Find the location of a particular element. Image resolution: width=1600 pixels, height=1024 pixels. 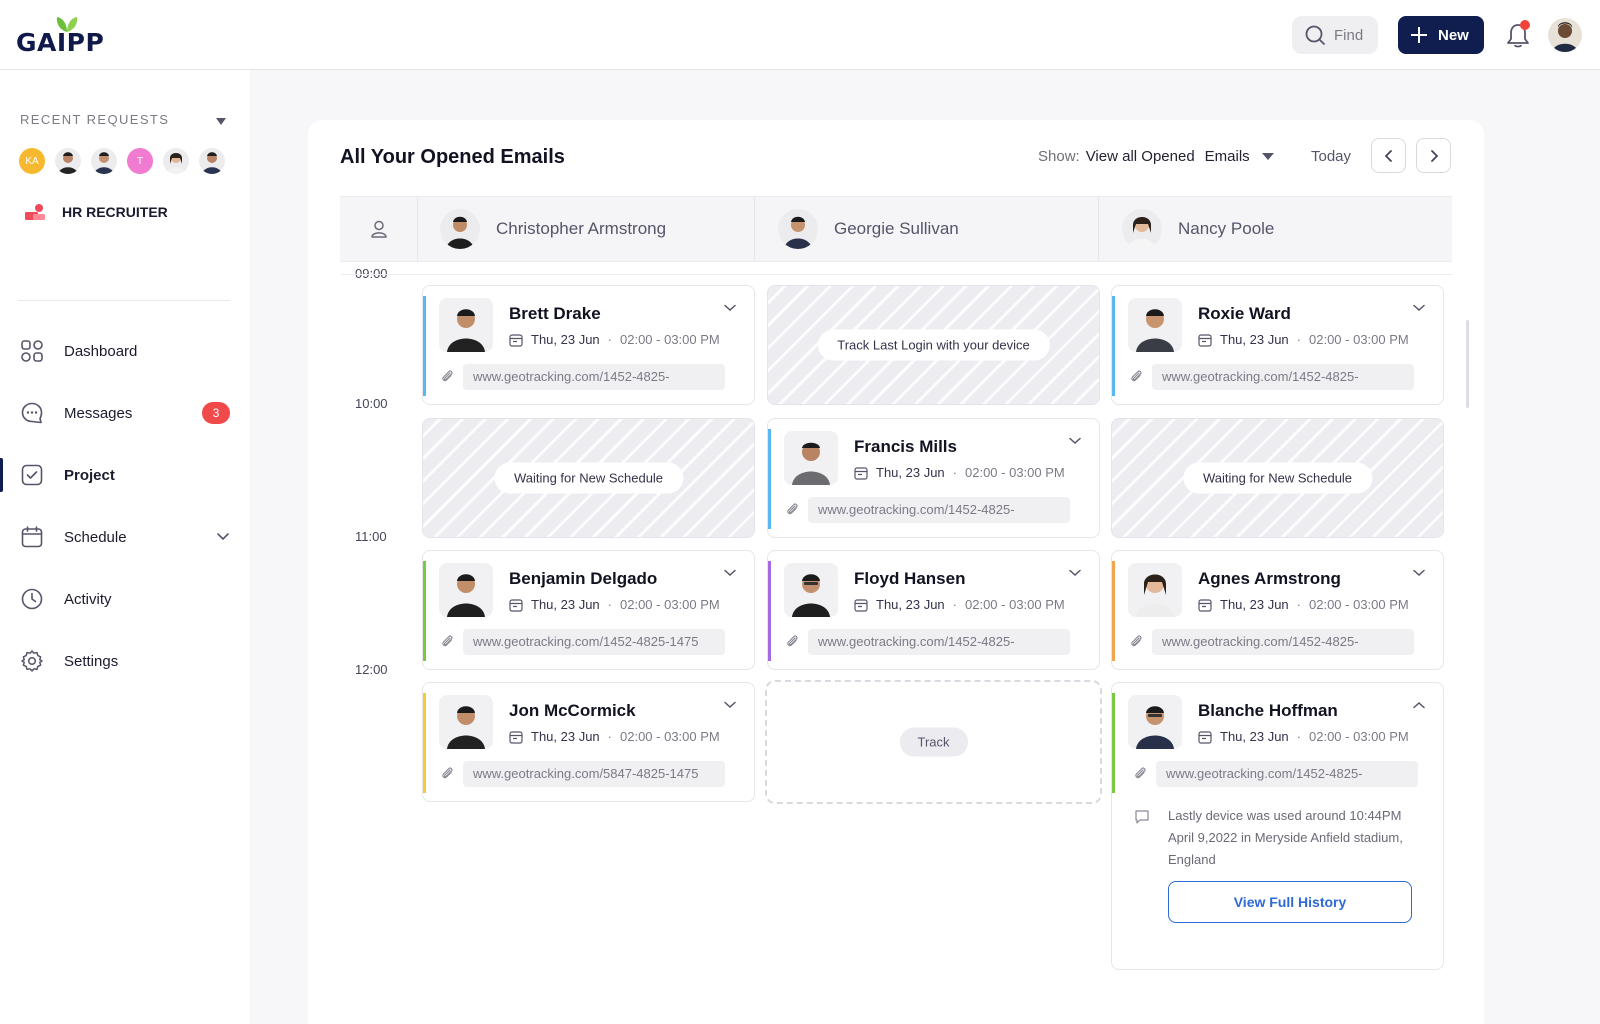

person-name: Blanche Hoffman is located at coordinates (1268, 710).